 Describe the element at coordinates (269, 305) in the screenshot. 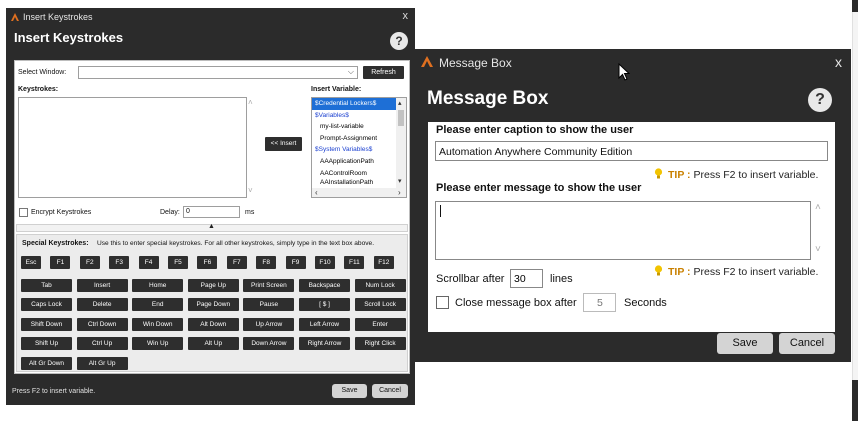

I see `key-pause-button: Pause` at that location.